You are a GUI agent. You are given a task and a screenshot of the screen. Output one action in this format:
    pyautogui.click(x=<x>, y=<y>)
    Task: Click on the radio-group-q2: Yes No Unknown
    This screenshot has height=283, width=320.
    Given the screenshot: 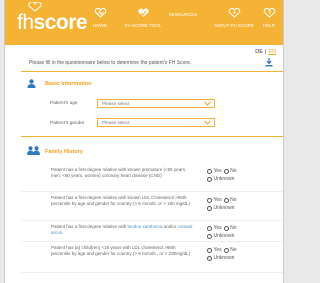 What is the action you would take?
    pyautogui.click(x=223, y=205)
    